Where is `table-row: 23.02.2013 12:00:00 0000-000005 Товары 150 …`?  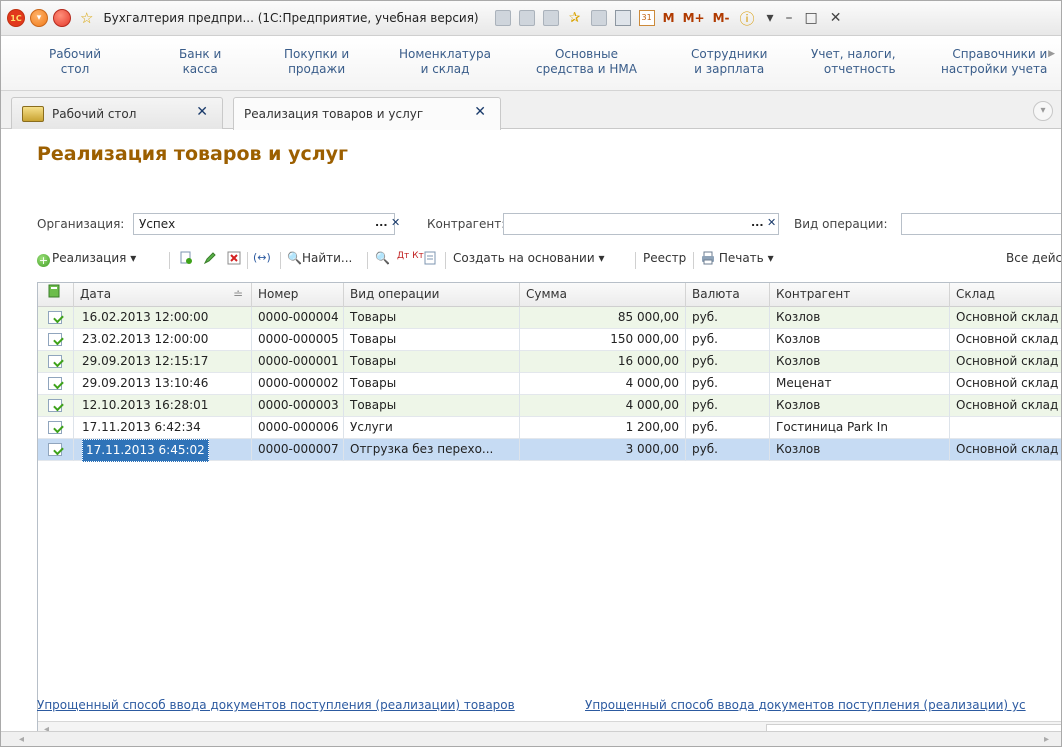
table-row: 23.02.2013 12:00:00 0000-000005 Товары 150 … is located at coordinates (549, 340).